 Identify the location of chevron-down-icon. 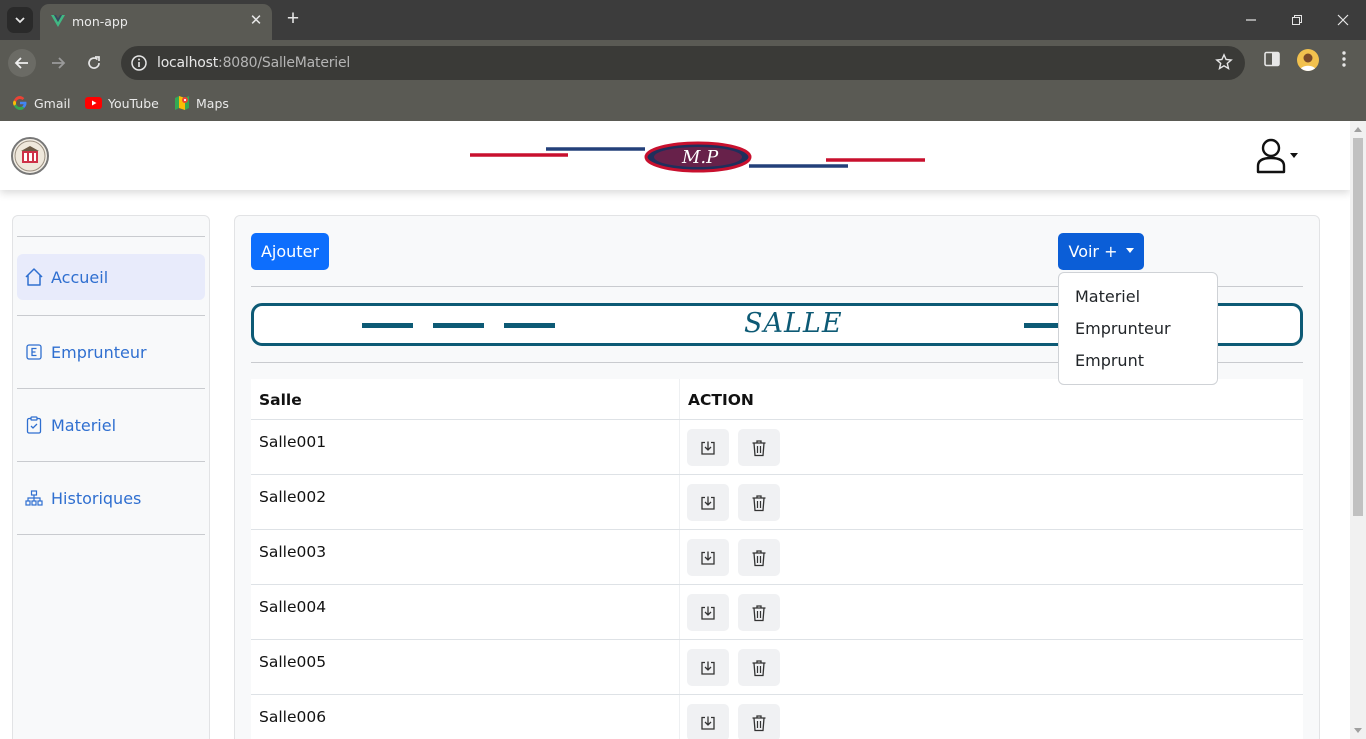
(20, 20).